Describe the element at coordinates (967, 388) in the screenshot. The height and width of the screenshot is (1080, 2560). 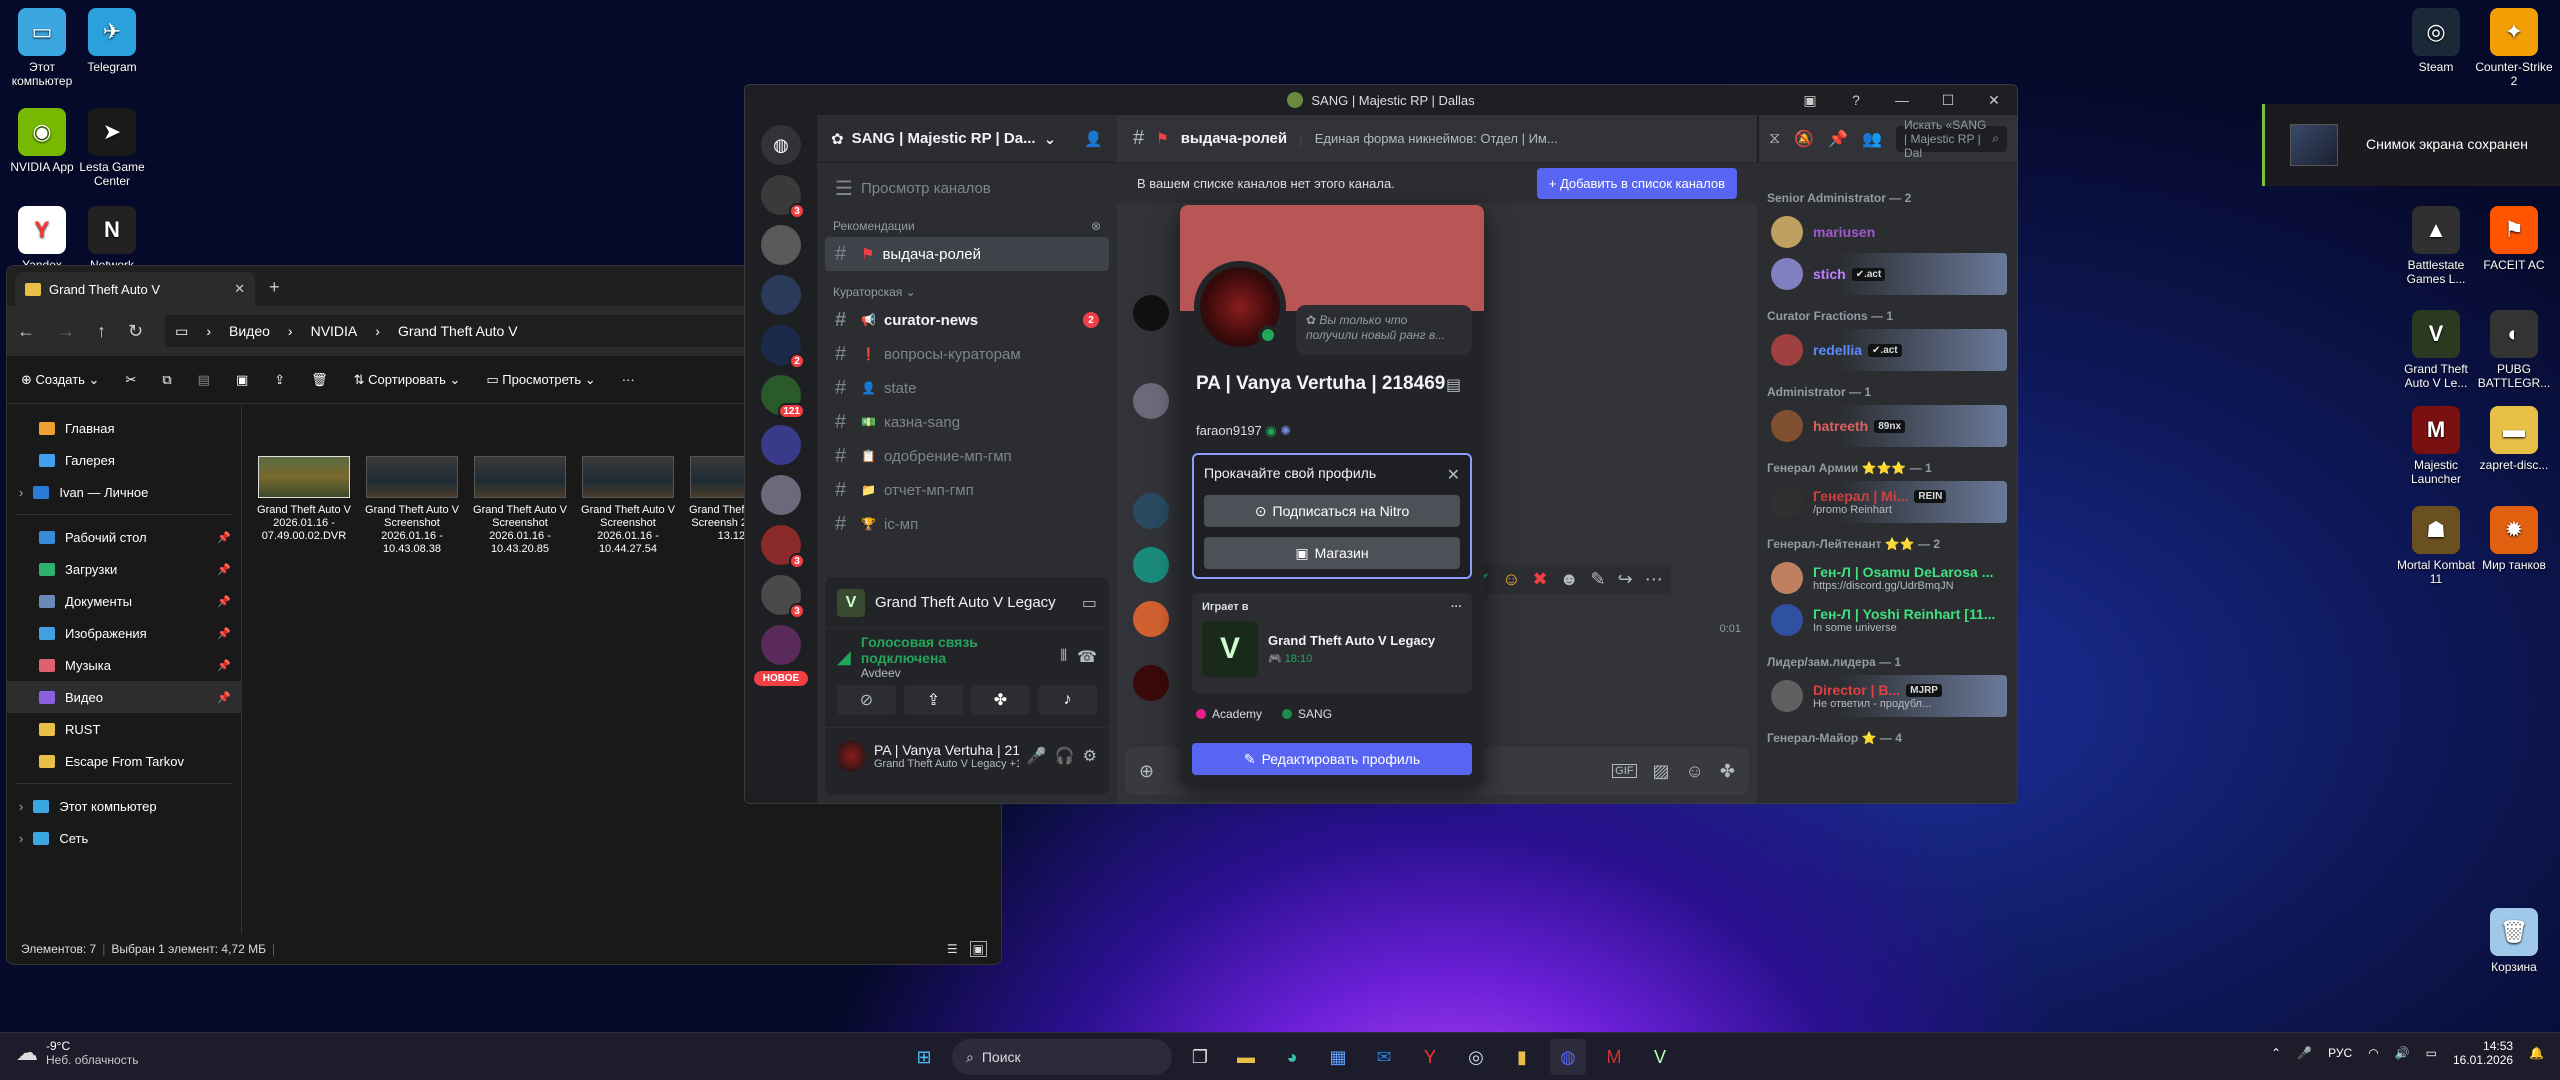
I see `channel-item: # 👤 state` at that location.